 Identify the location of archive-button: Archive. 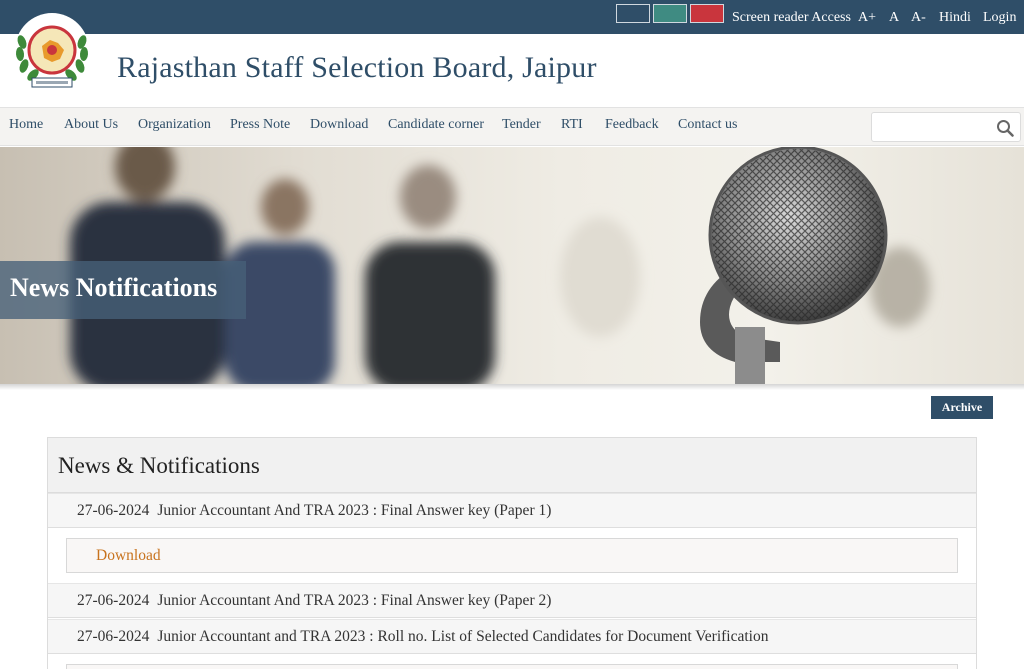
(962, 407).